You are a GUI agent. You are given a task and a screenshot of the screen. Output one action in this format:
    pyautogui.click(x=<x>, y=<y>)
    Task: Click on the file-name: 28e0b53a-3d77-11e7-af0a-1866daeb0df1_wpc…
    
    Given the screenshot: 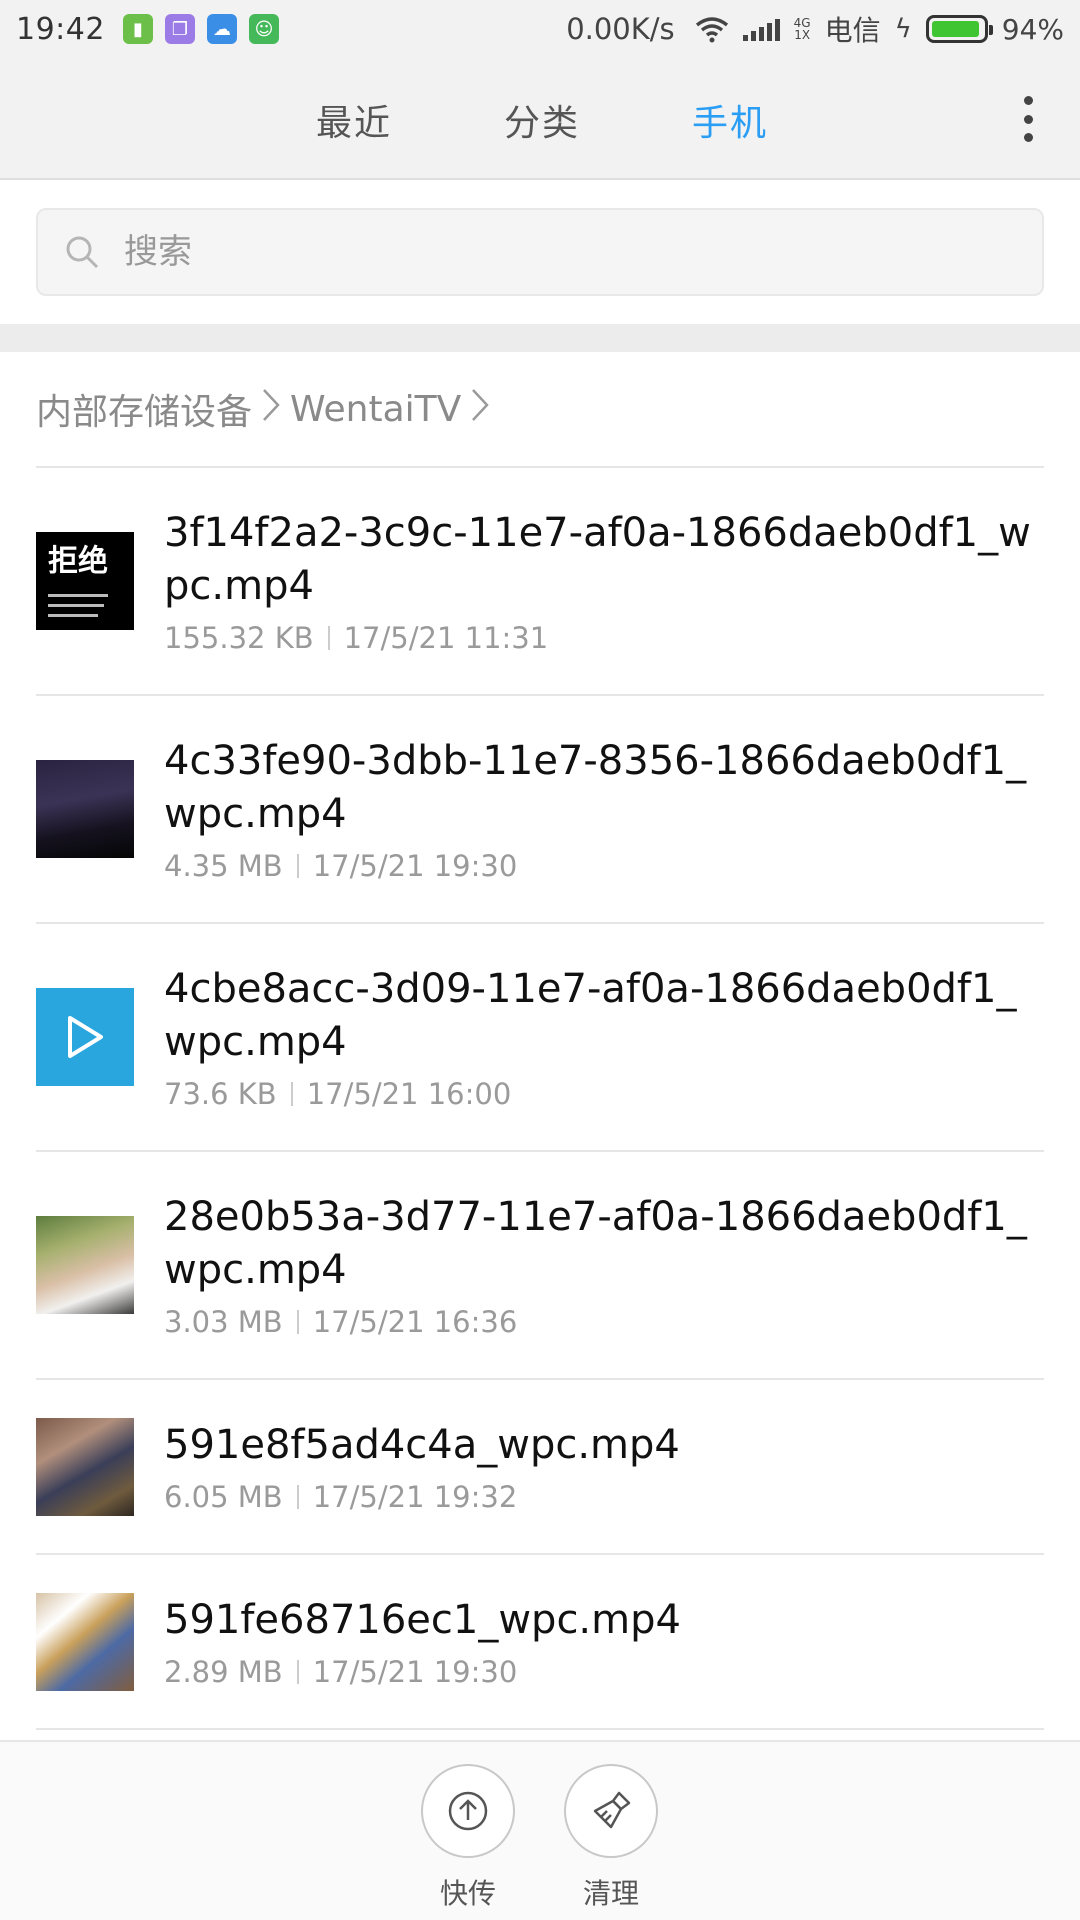 What is the action you would take?
    pyautogui.click(x=595, y=1243)
    